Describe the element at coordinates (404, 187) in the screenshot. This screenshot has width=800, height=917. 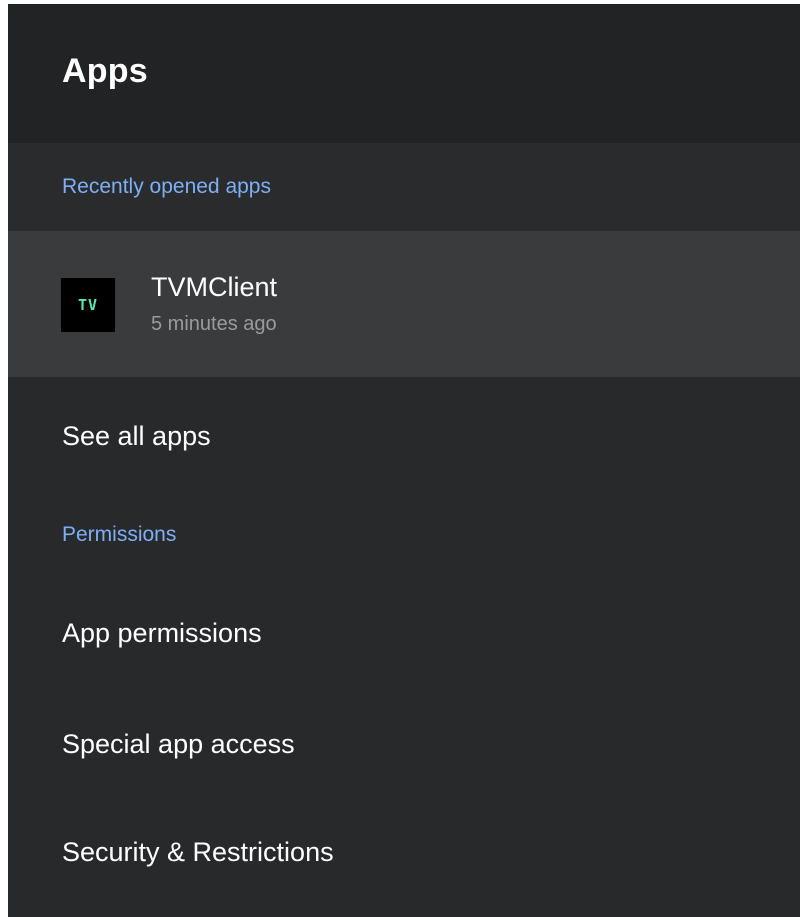
I see `section-header-recent-apps: Recently opened apps` at that location.